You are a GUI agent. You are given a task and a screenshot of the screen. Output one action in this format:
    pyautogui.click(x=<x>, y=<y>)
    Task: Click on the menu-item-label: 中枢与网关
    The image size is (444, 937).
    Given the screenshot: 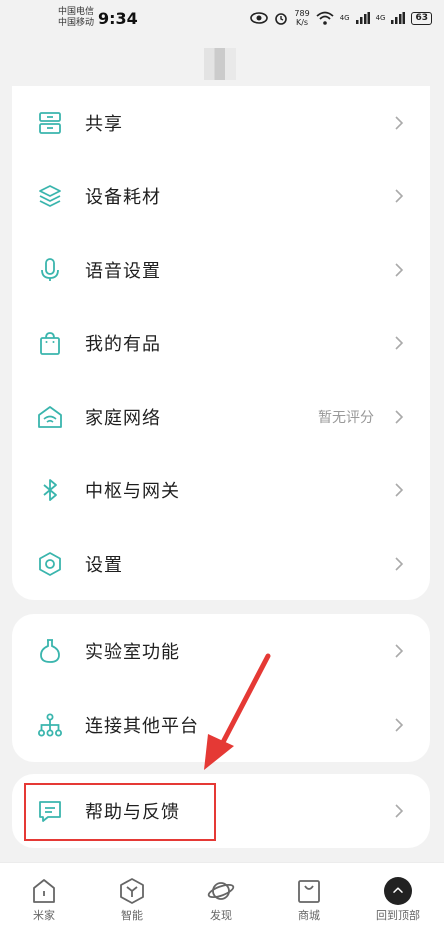 What is the action you would take?
    pyautogui.click(x=132, y=491)
    